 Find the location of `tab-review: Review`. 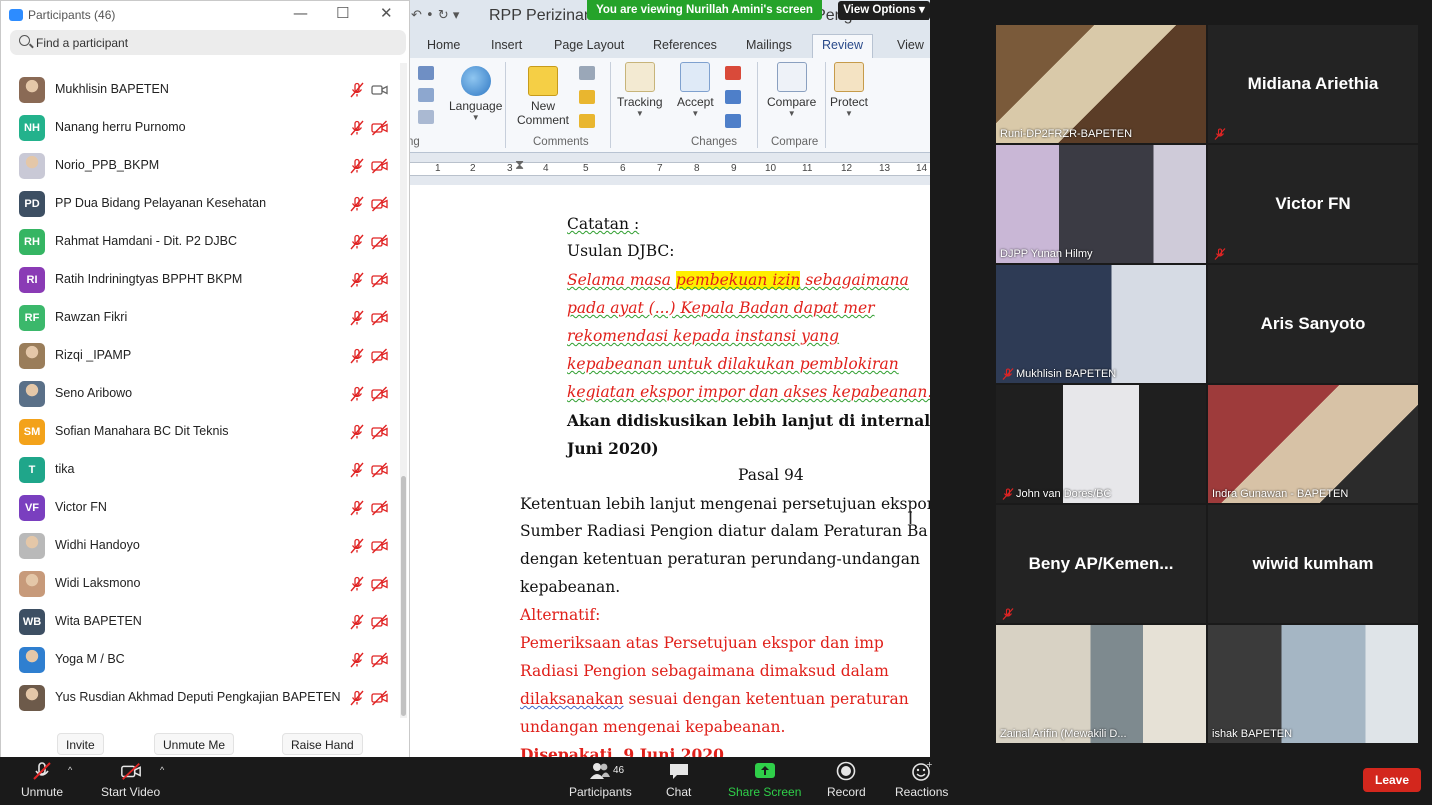

tab-review: Review is located at coordinates (842, 46).